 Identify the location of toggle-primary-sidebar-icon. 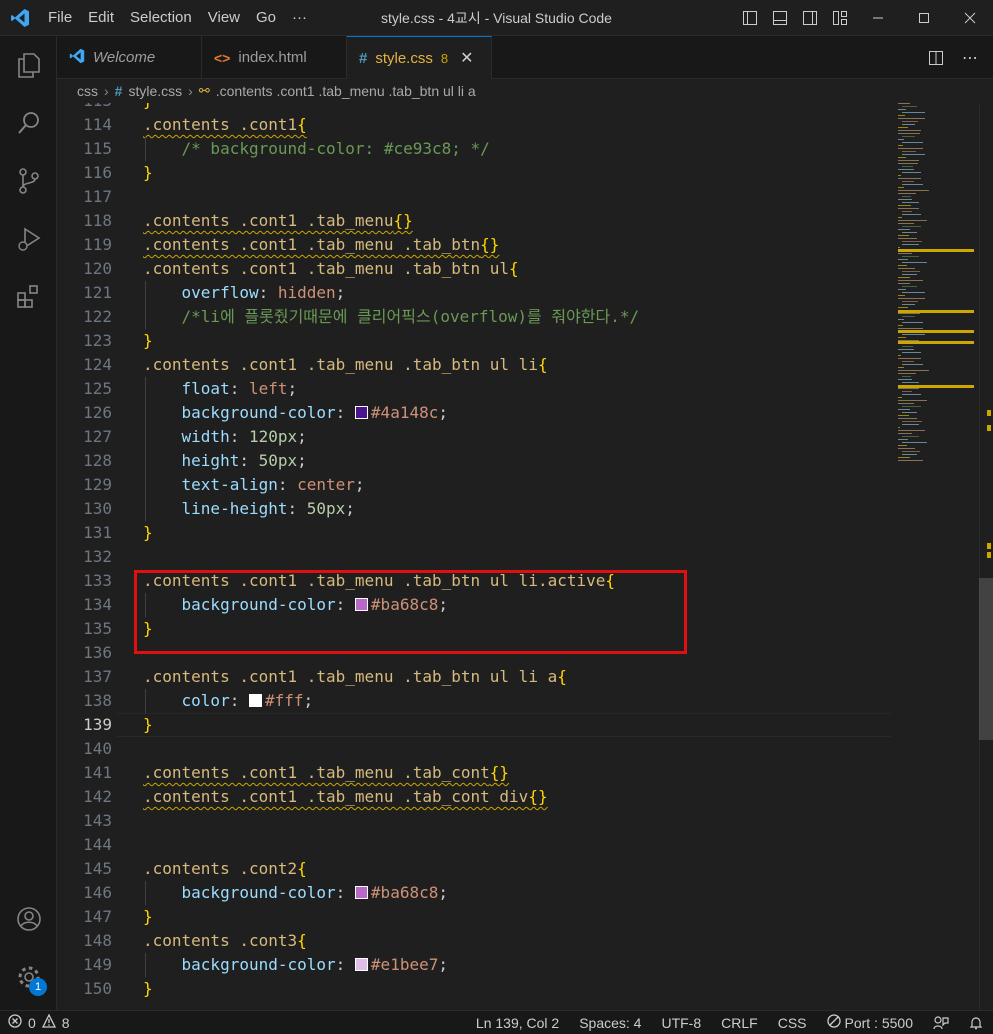
(750, 18).